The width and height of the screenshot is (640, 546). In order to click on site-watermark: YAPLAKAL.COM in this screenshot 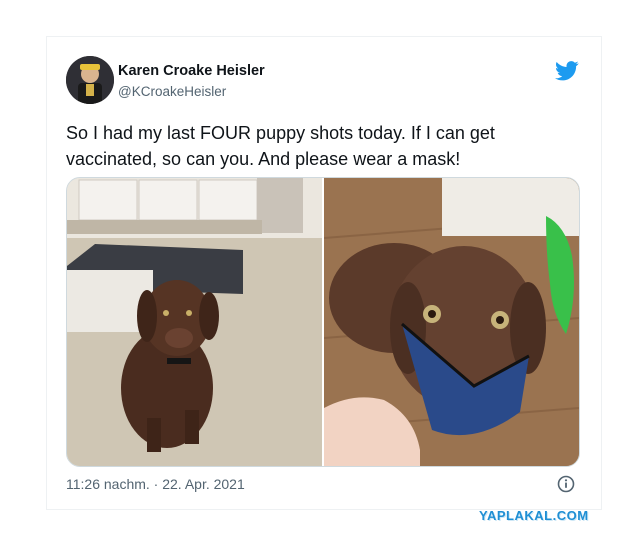, I will do `click(534, 515)`.